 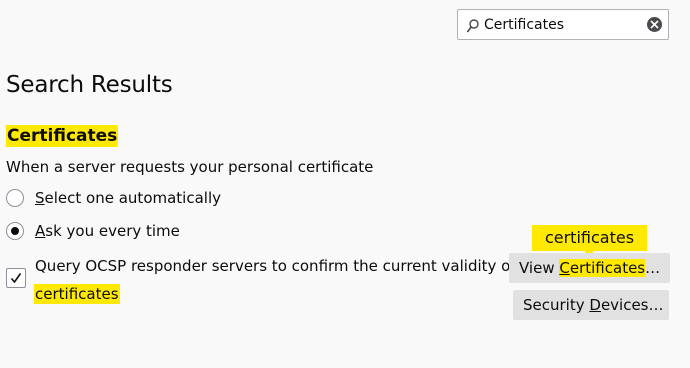 I want to click on ocsp-checkbox, so click(x=16, y=278).